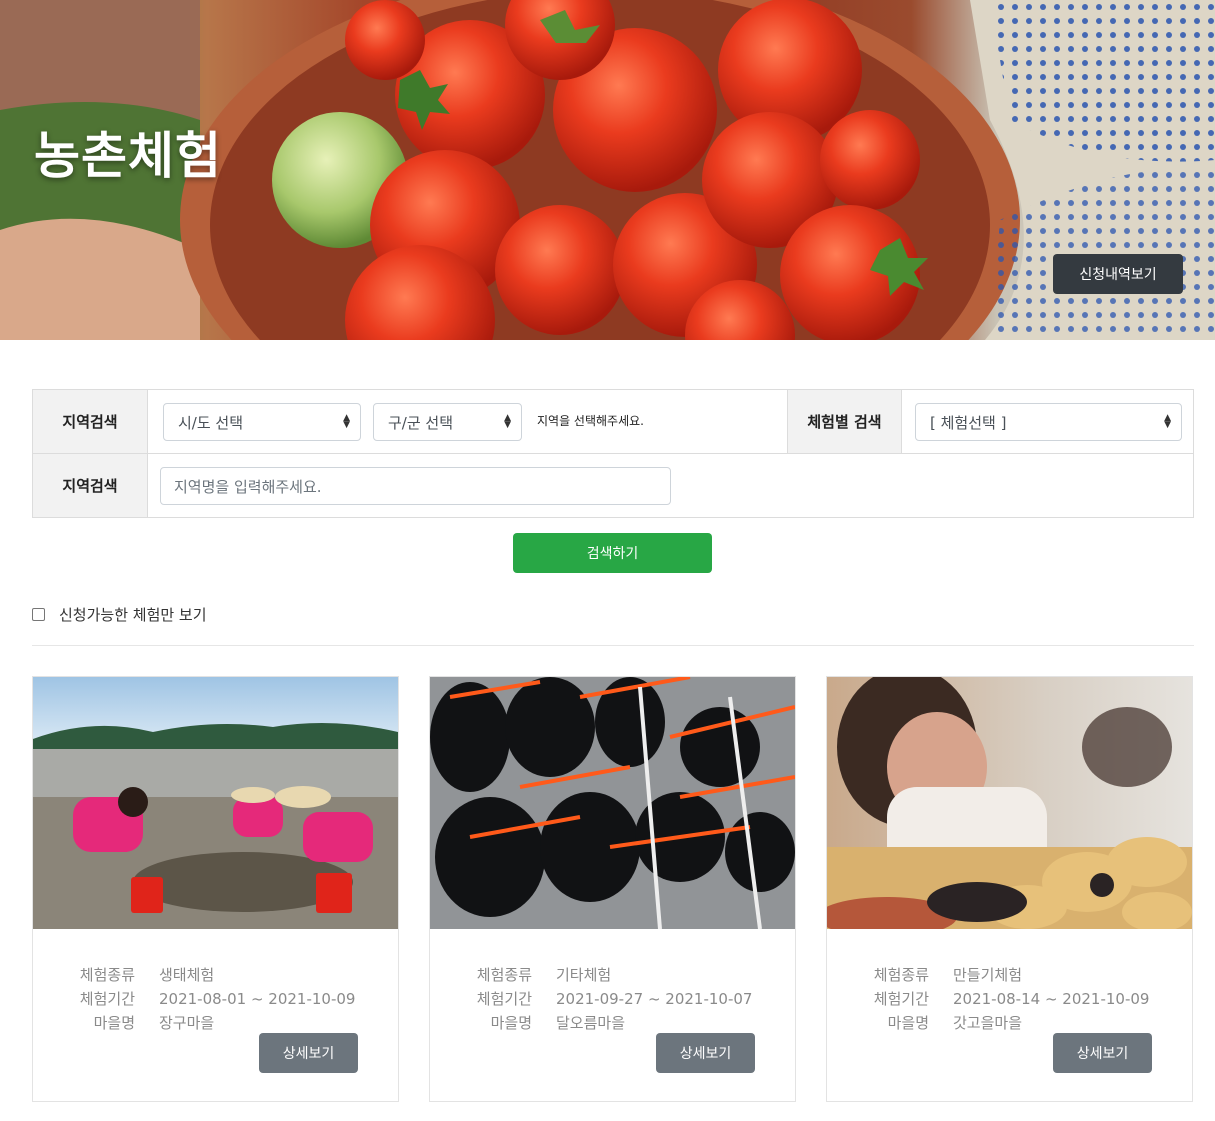 This screenshot has height=1121, width=1215. I want to click on card-photo-mudflat, so click(215, 803).